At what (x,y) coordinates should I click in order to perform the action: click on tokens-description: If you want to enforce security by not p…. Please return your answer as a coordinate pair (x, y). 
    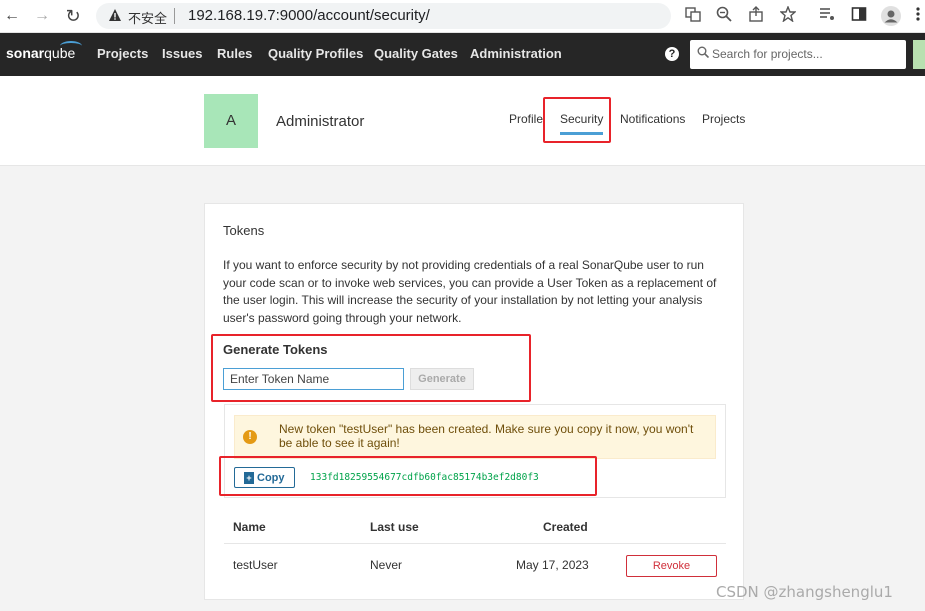
    Looking at the image, I should click on (470, 291).